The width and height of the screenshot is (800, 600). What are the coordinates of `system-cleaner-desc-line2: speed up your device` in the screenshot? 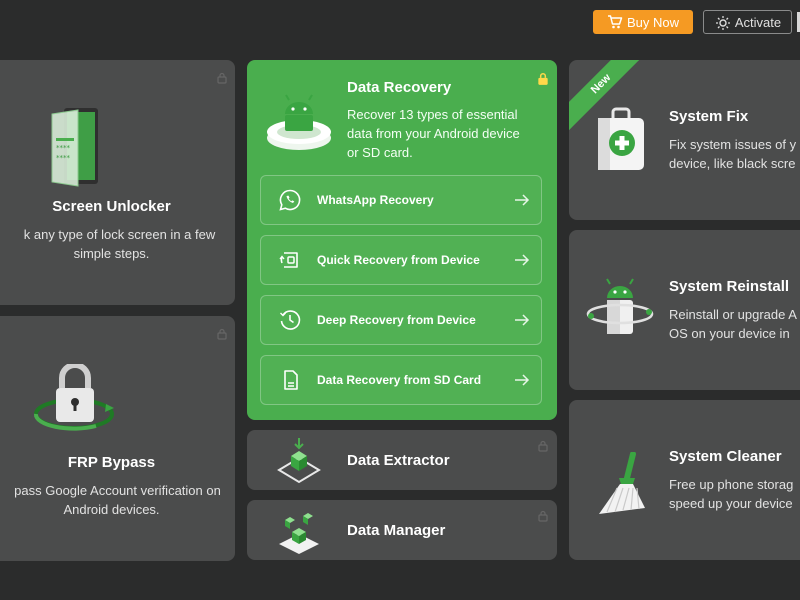 It's located at (731, 503).